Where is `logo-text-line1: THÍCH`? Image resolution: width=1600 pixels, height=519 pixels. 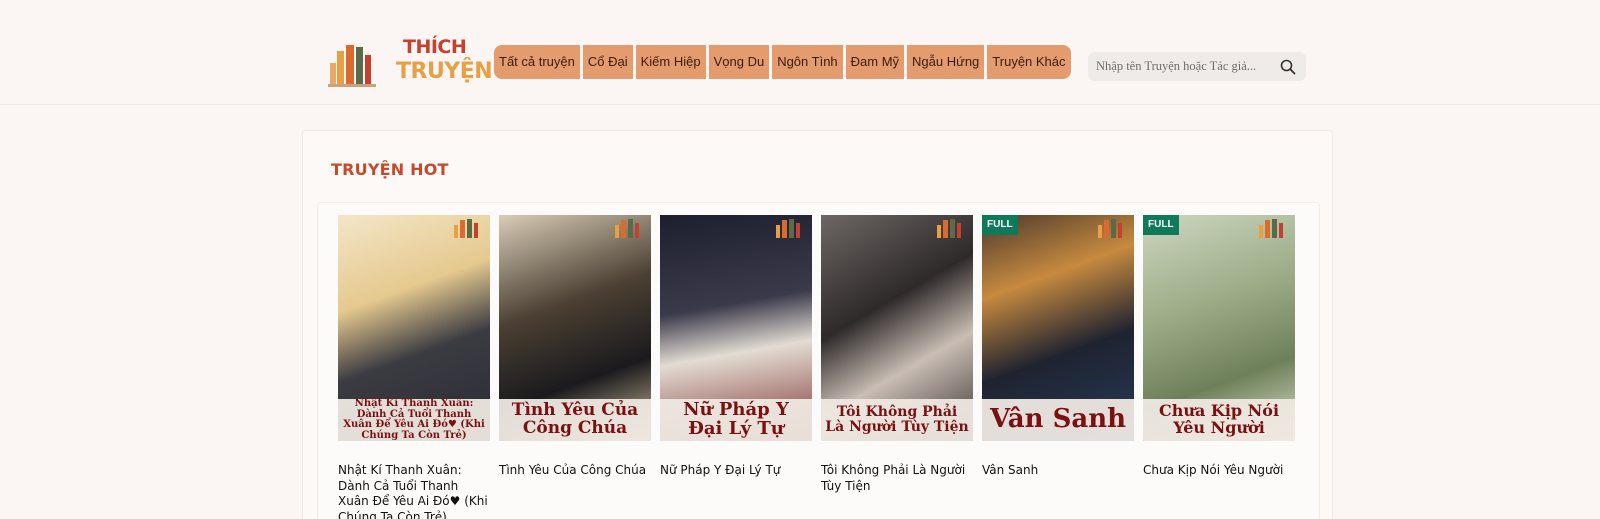 logo-text-line1: THÍCH is located at coordinates (435, 47).